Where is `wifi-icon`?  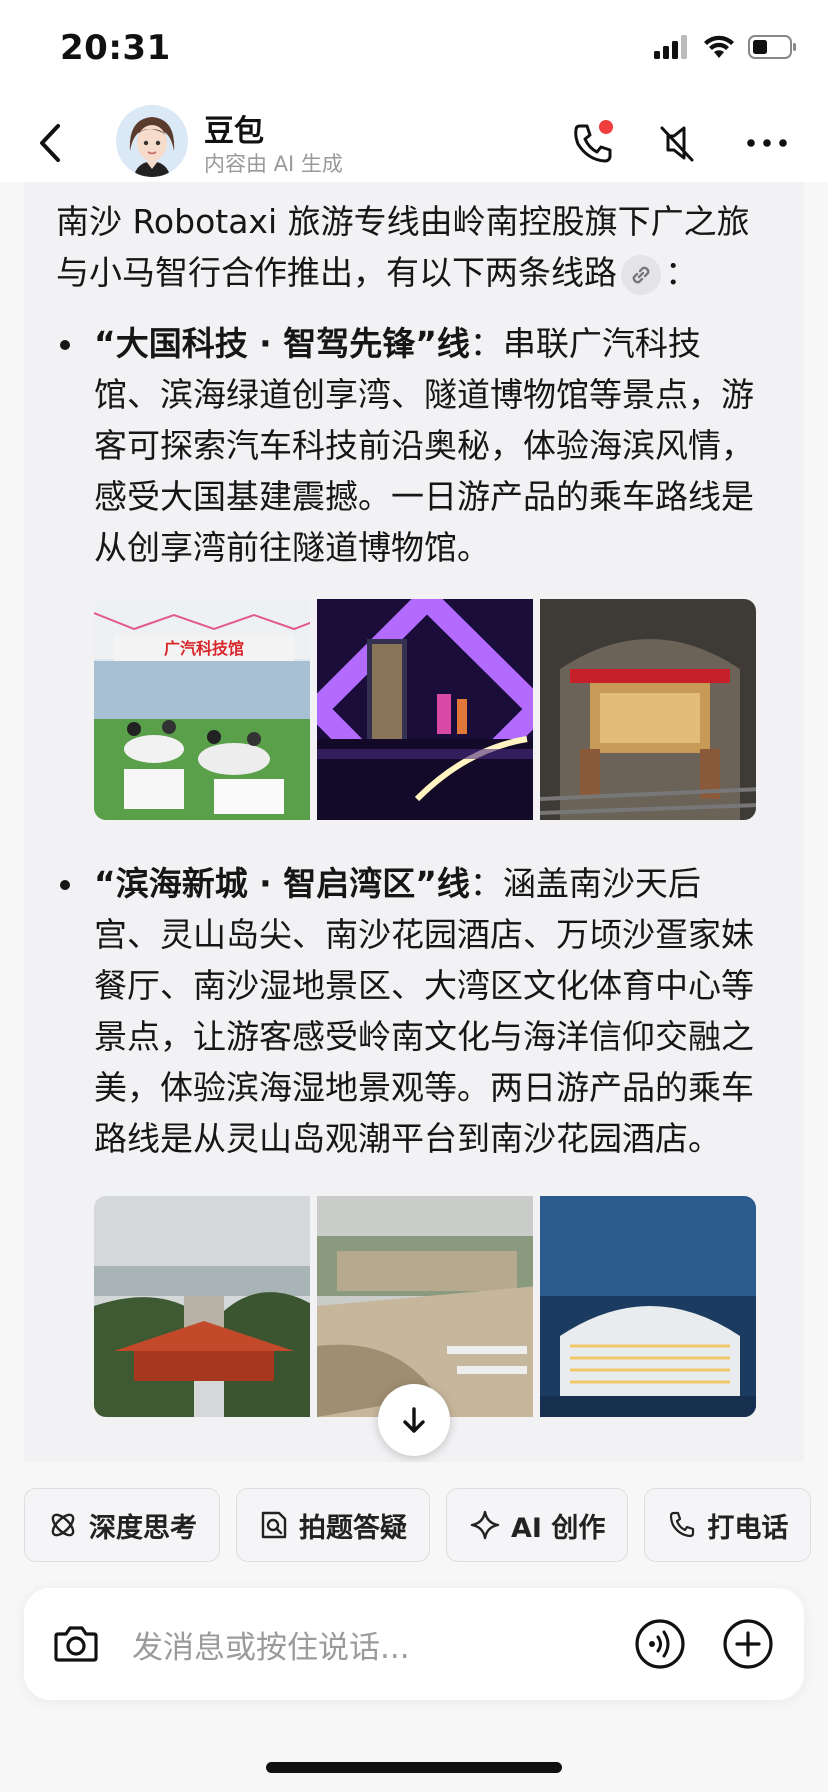 wifi-icon is located at coordinates (719, 46).